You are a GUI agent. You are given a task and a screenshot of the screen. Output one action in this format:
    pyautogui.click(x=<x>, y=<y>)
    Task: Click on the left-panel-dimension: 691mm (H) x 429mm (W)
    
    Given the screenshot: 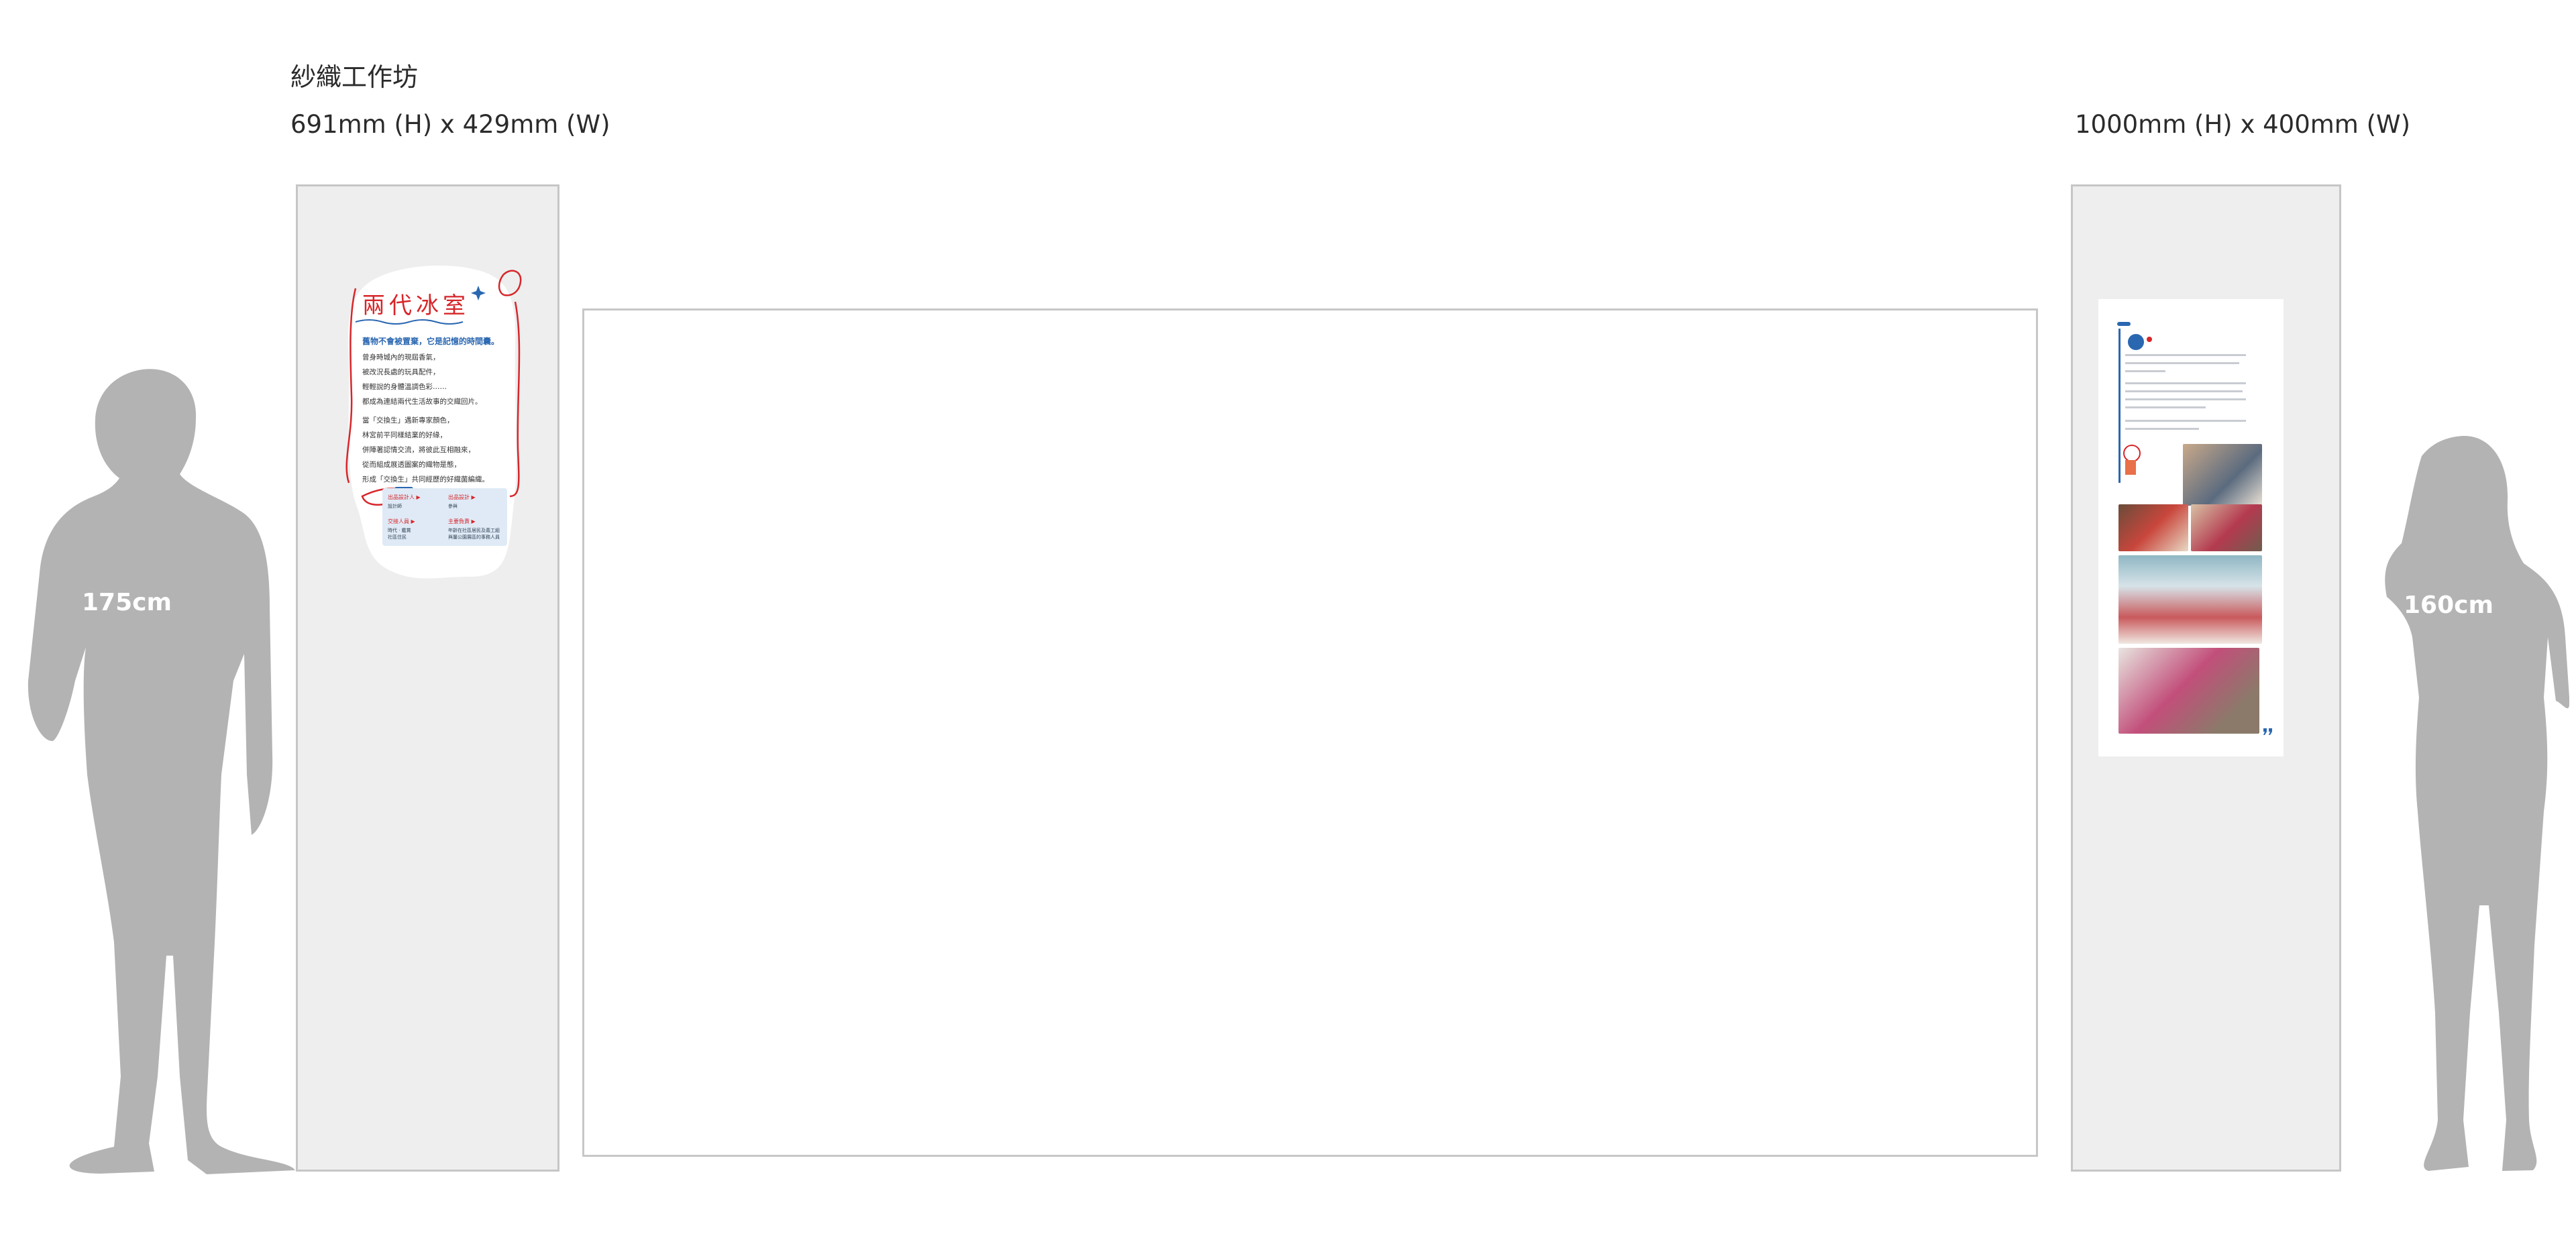 What is the action you would take?
    pyautogui.click(x=450, y=124)
    